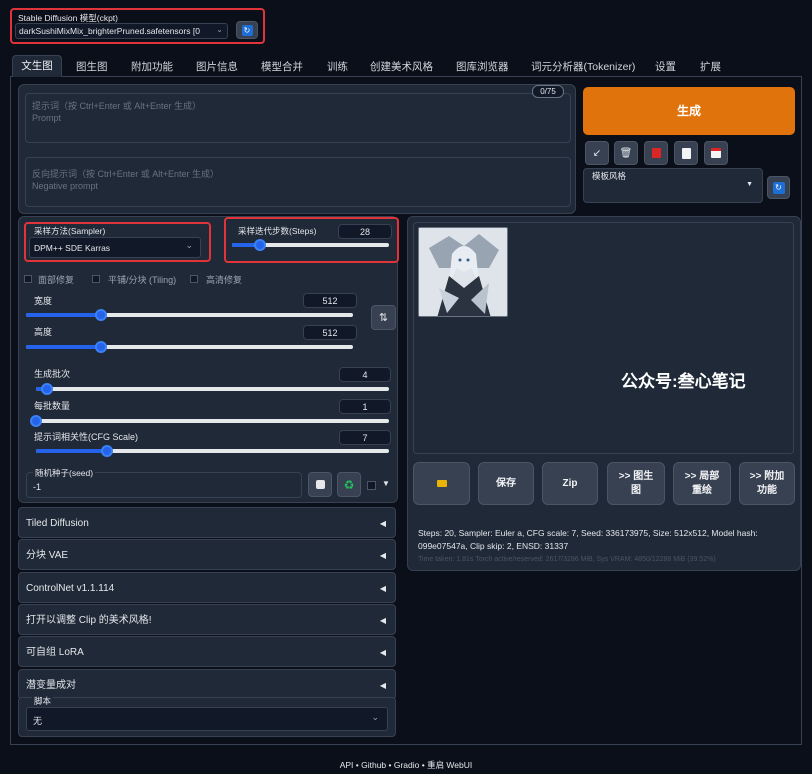 This screenshot has width=812, height=774. Describe the element at coordinates (152, 67) in the screenshot. I see `tab-extras: 附加功能` at that location.